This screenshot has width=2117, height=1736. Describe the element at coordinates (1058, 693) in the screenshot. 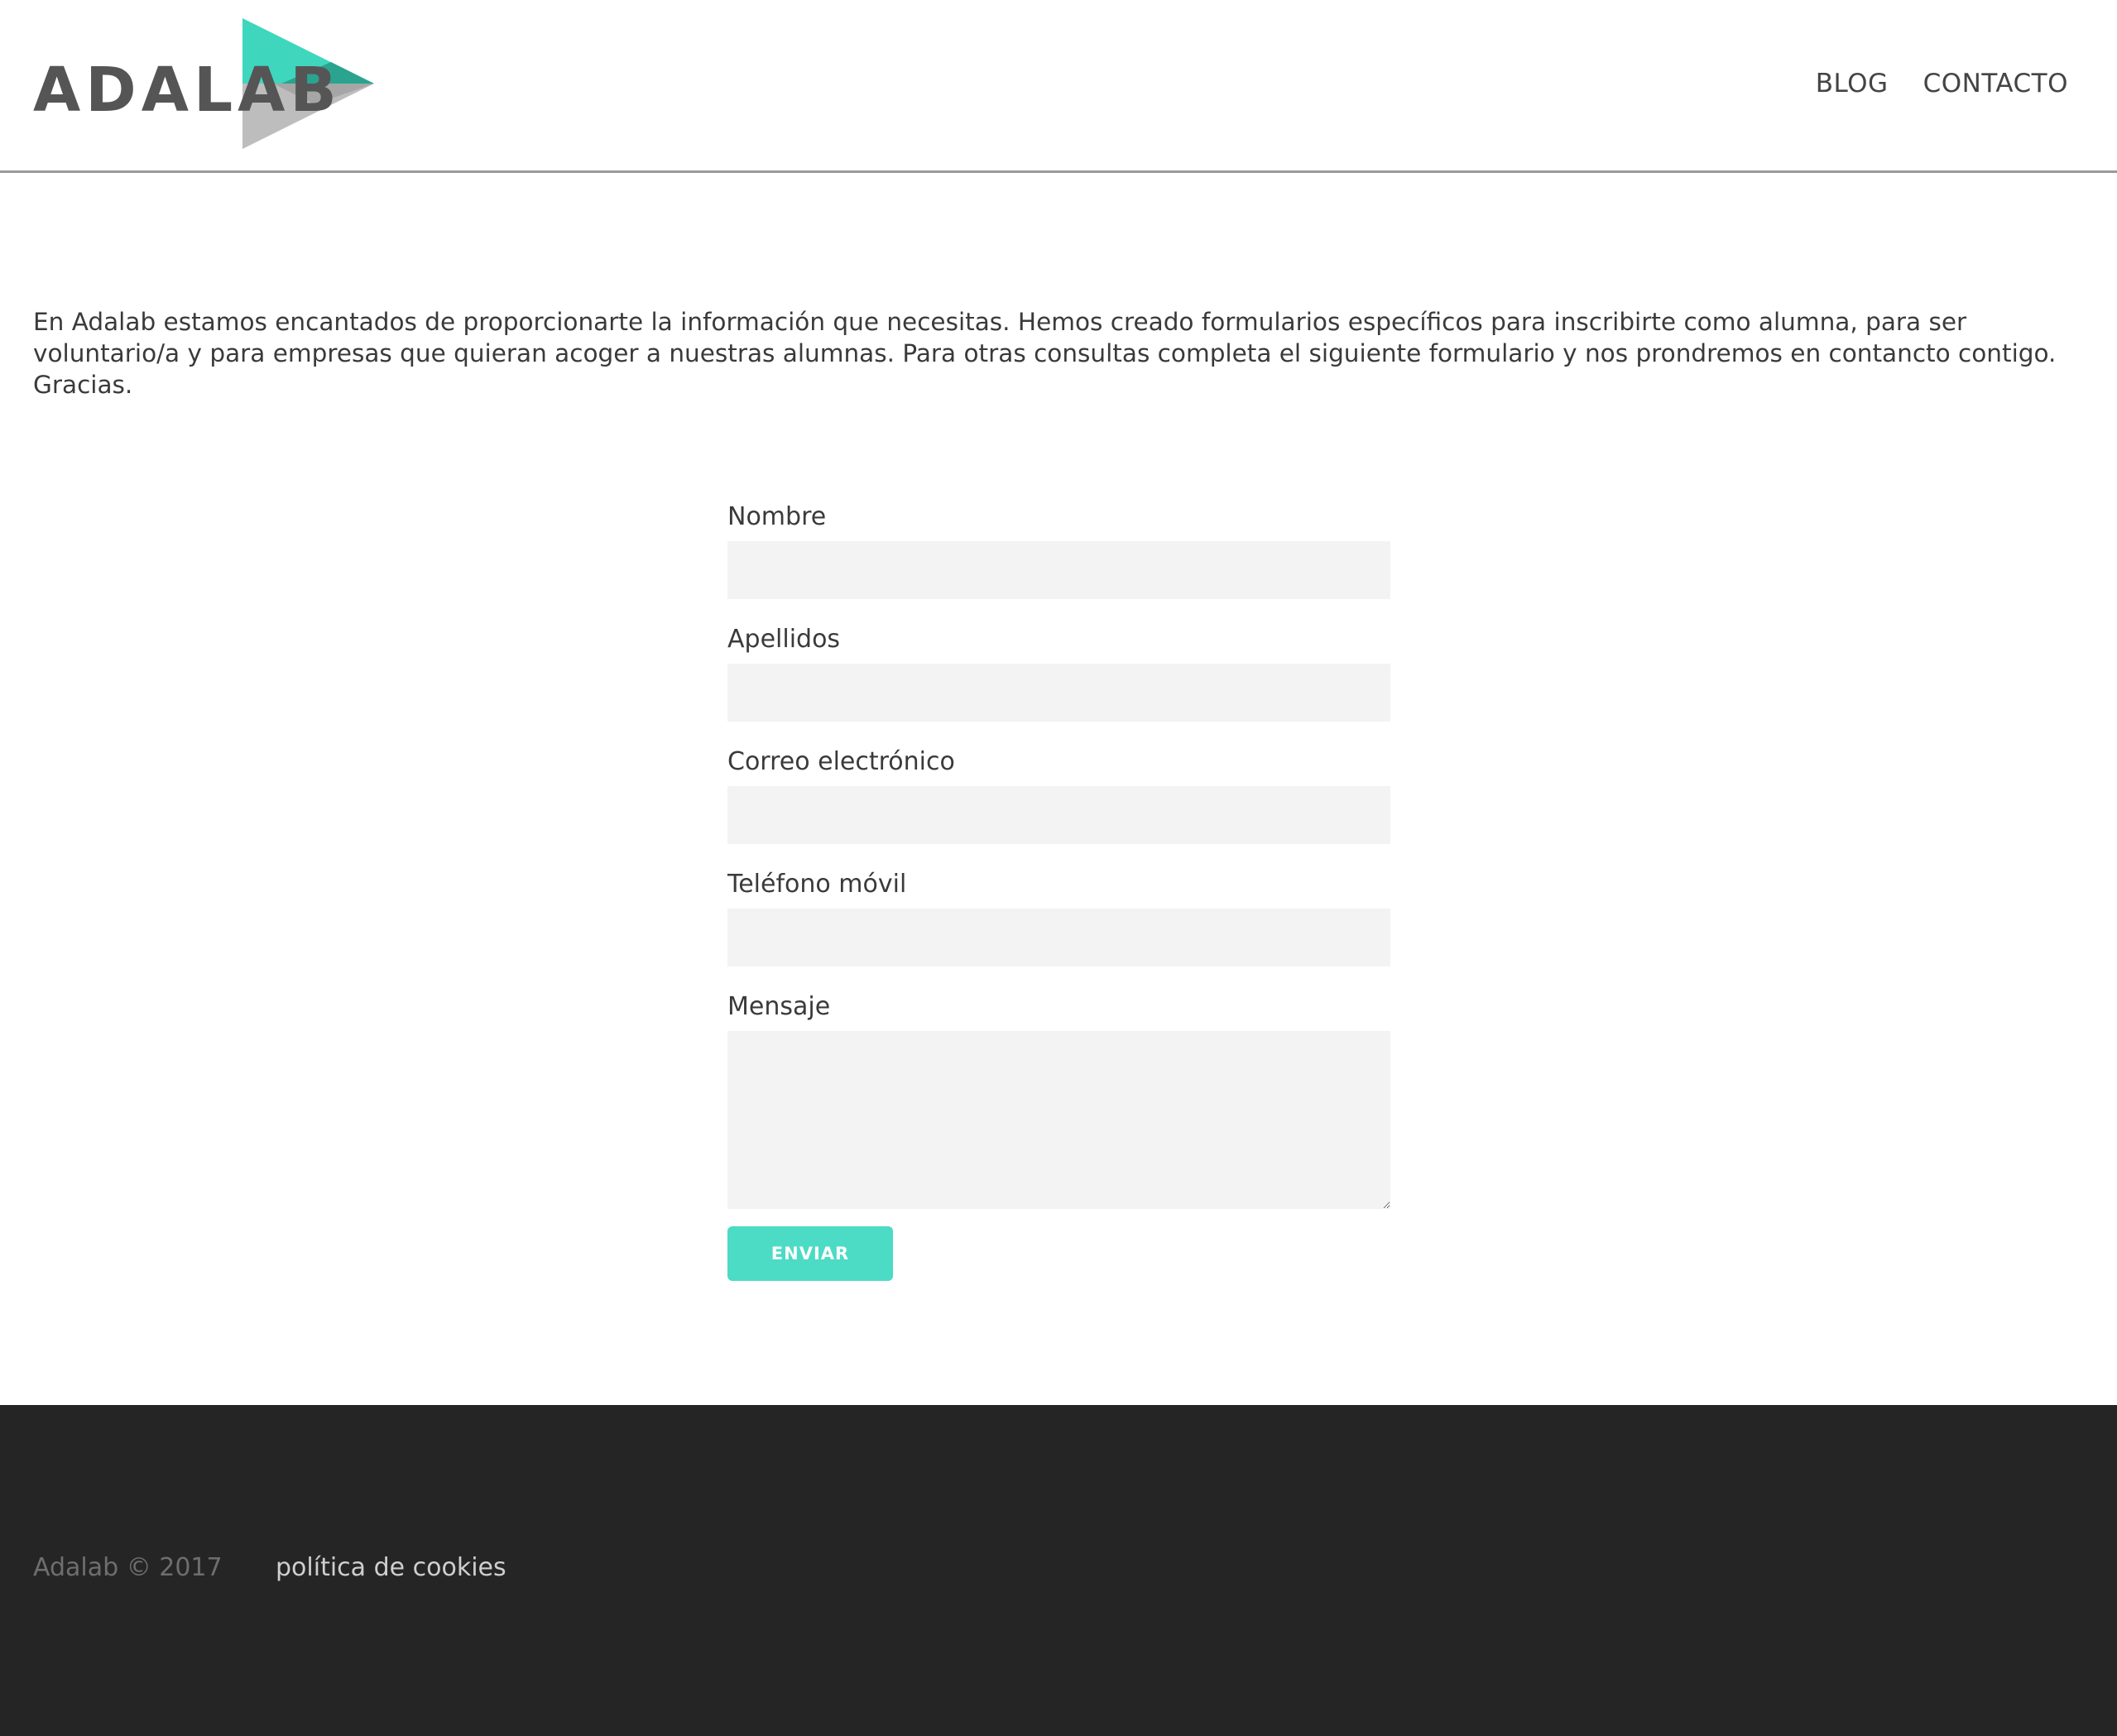

I see `apellidos-input` at that location.